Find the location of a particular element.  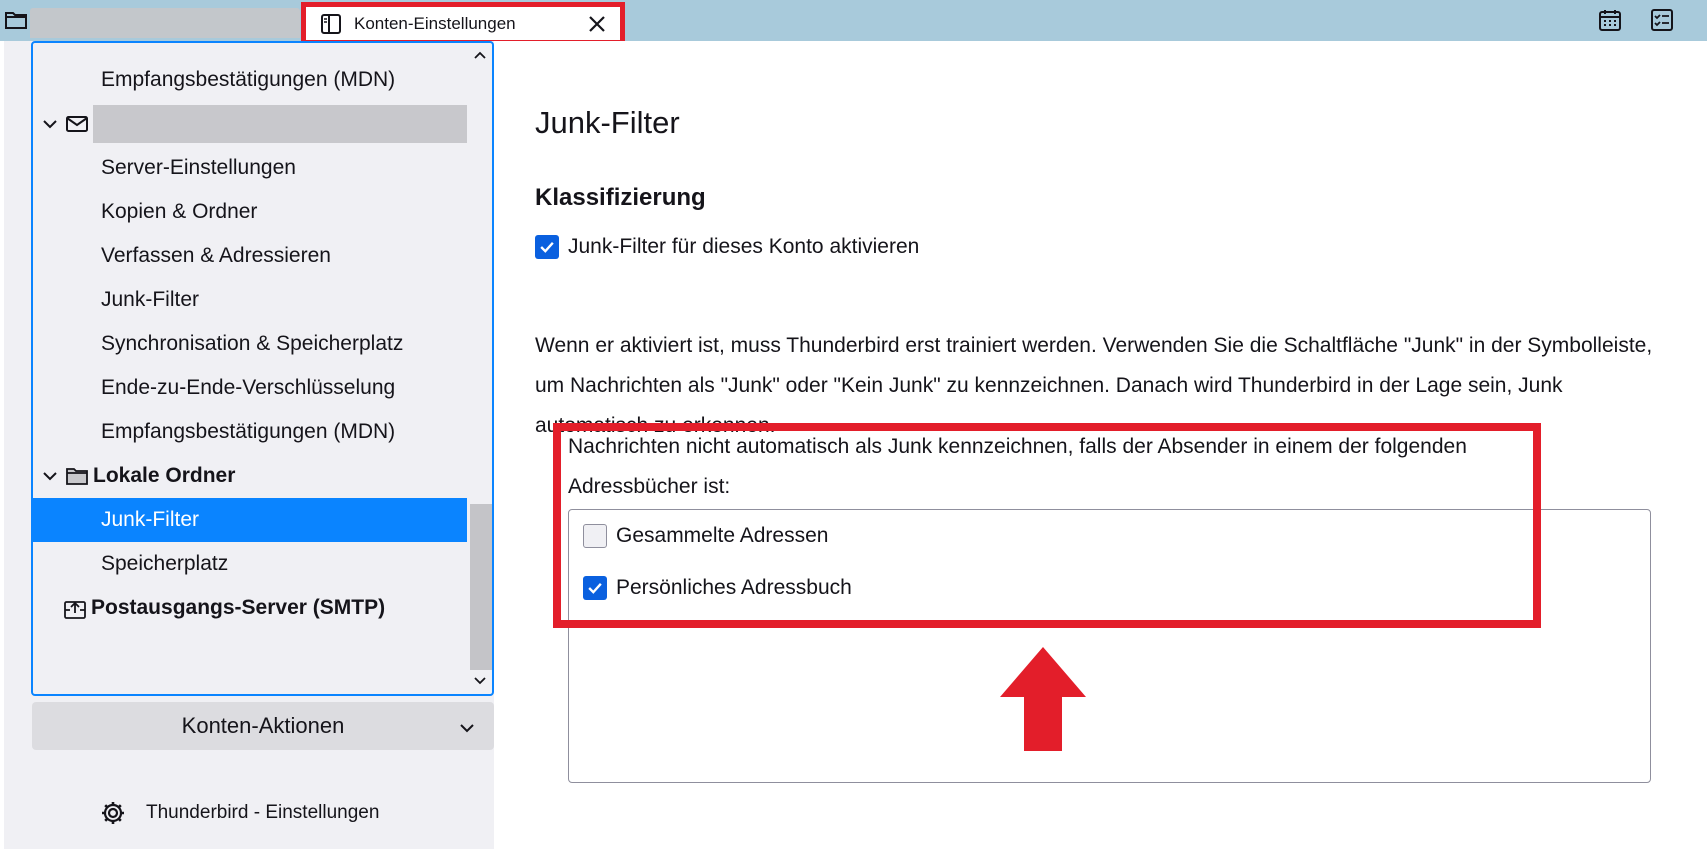

tab-title: Konten-Einstellungen is located at coordinates (435, 23).